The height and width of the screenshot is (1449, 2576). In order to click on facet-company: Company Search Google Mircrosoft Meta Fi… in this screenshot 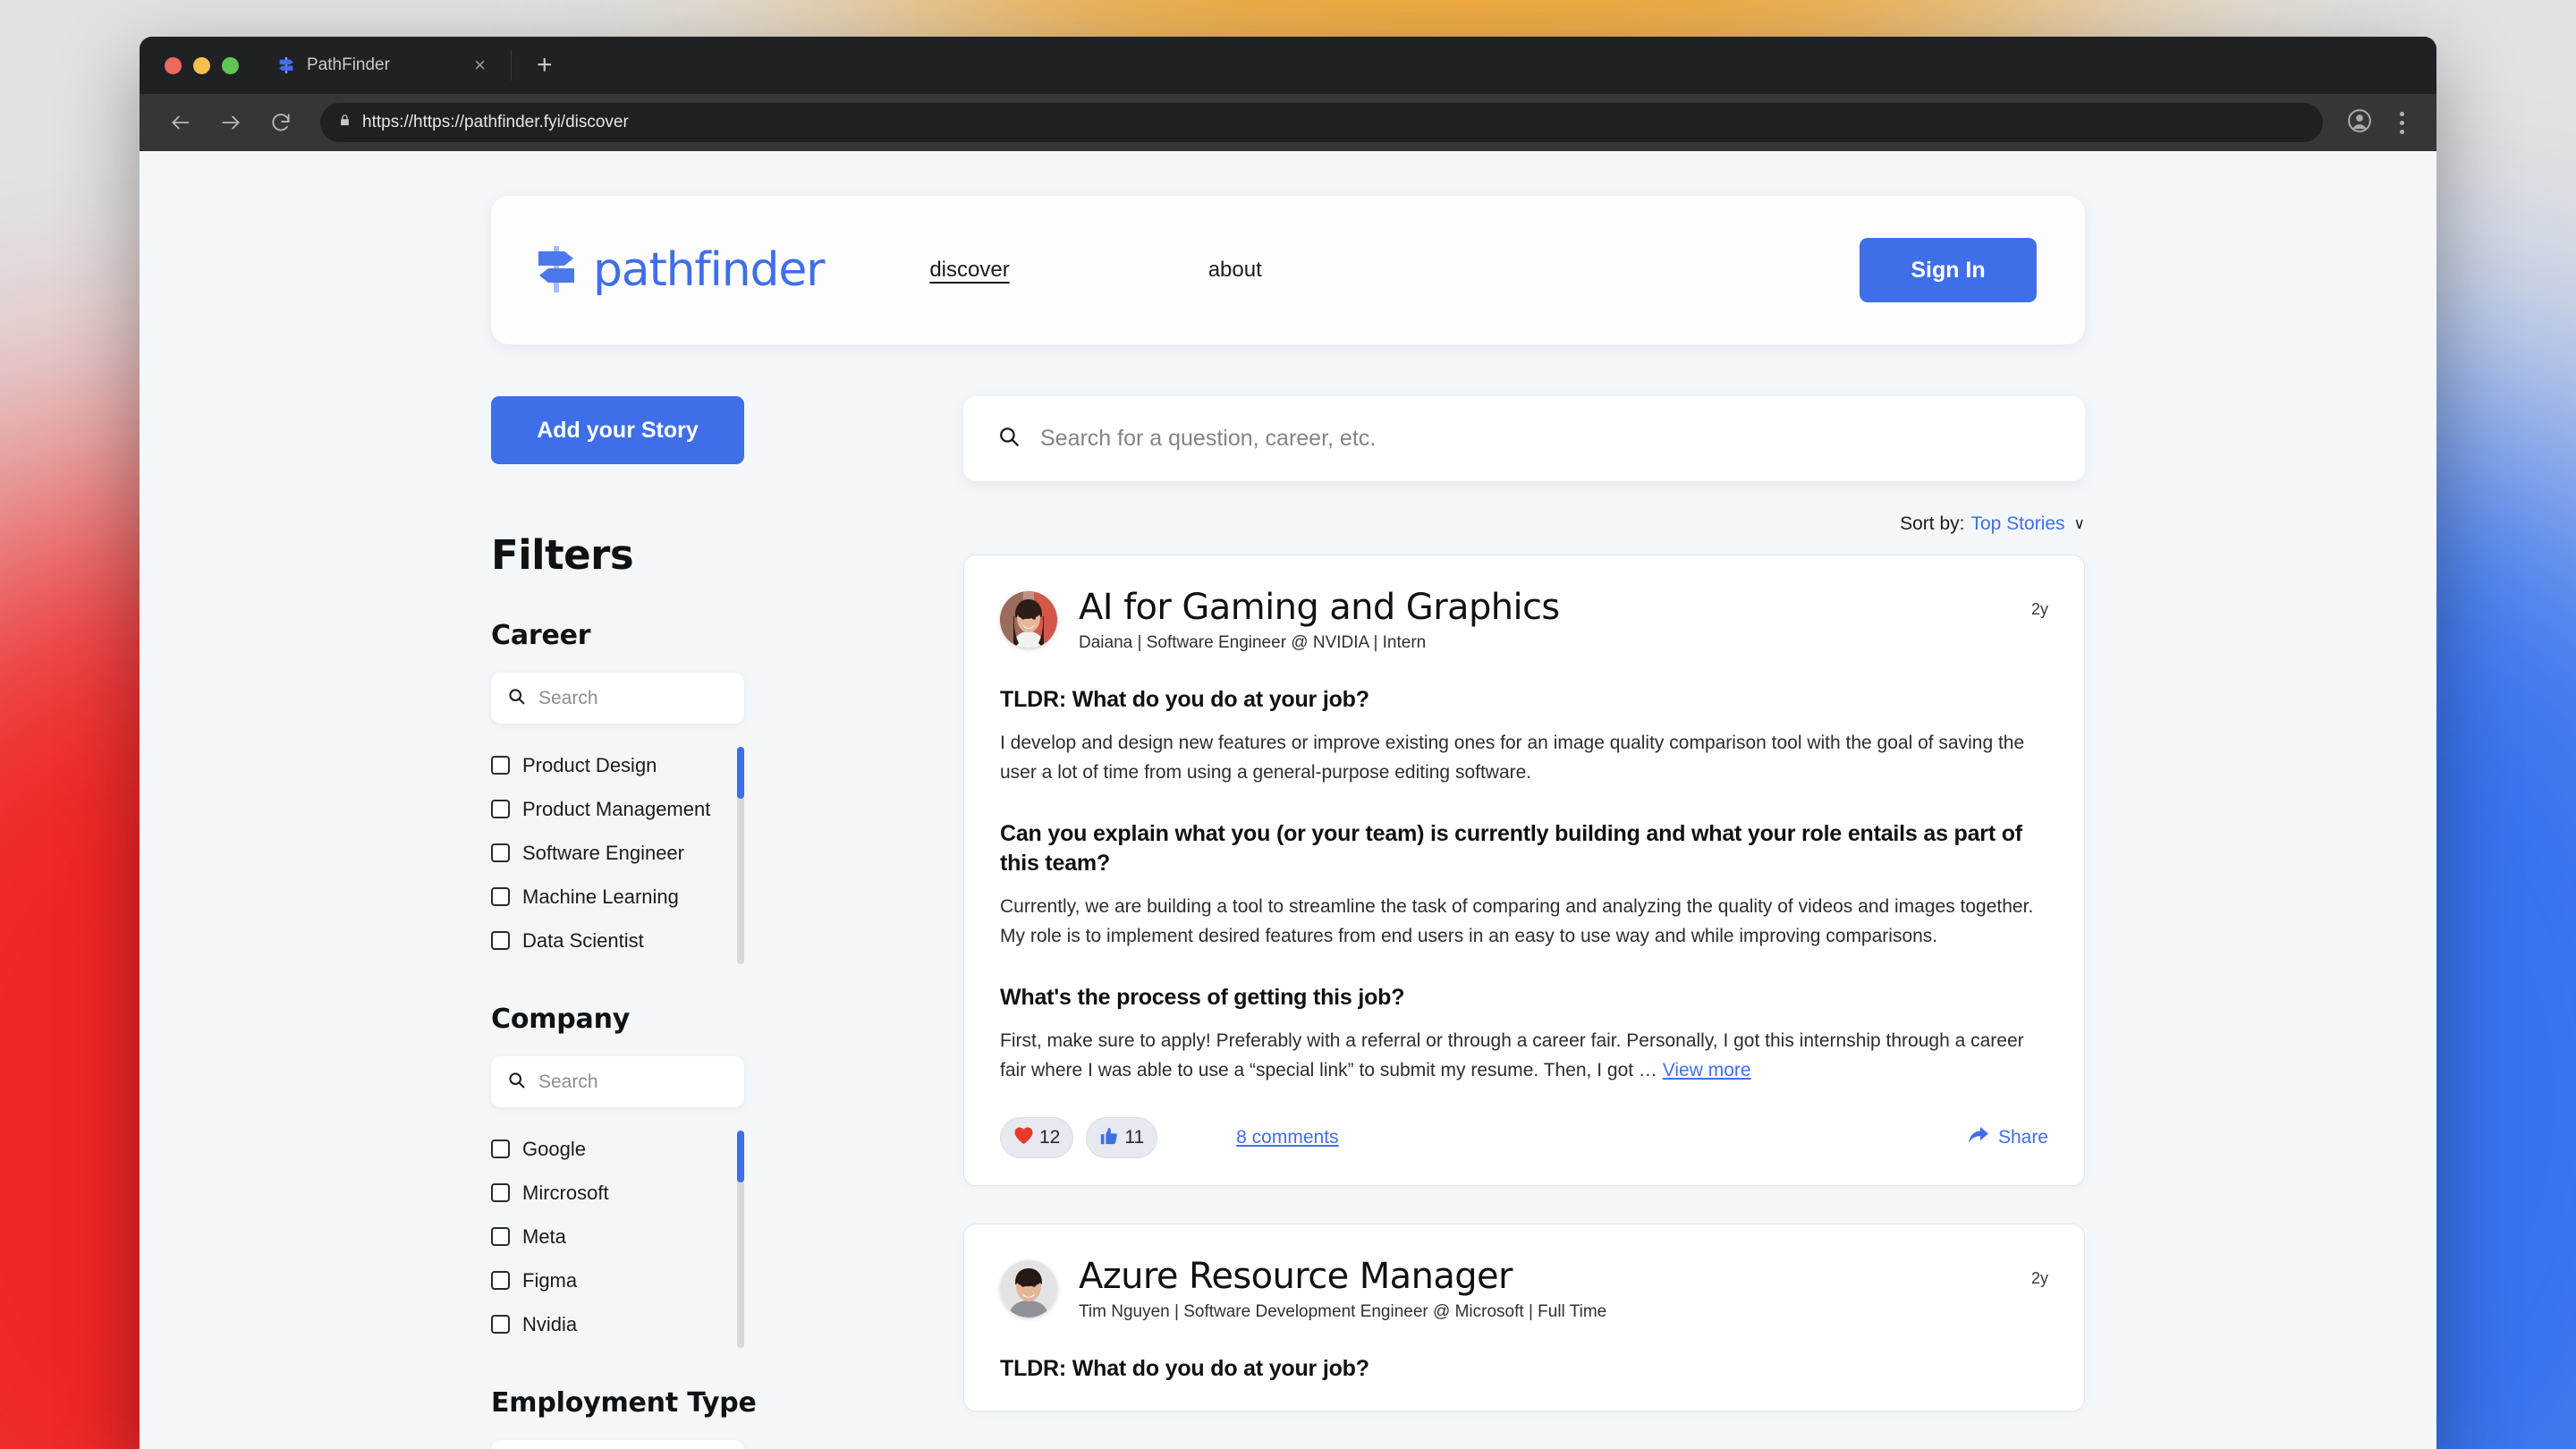, I will do `click(645, 1176)`.